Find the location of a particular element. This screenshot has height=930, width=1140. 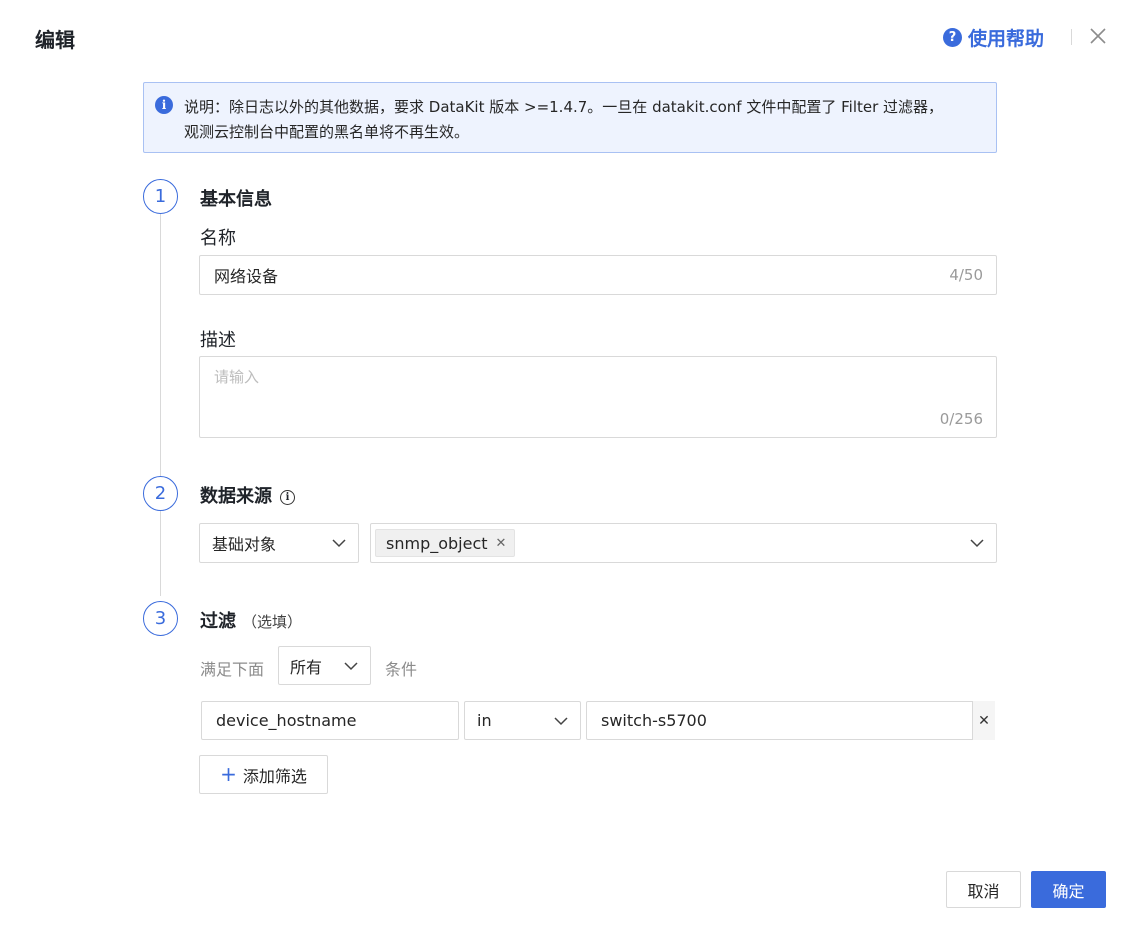

dialog-title: 编辑 is located at coordinates (55, 40).